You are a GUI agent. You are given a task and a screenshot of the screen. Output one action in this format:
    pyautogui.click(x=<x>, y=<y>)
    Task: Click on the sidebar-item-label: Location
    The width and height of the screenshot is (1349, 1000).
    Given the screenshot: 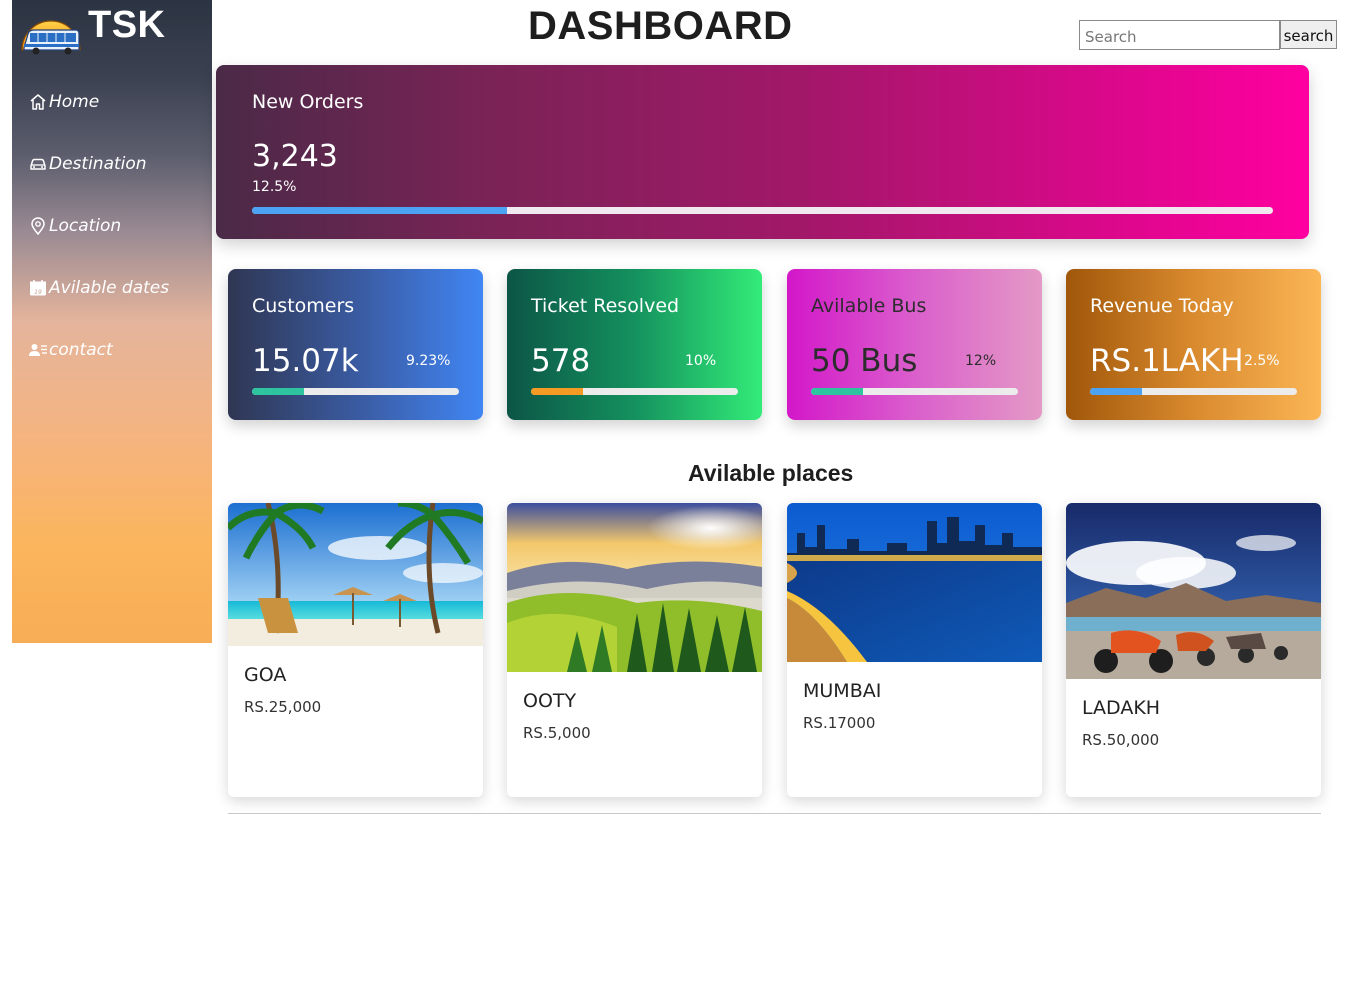 What is the action you would take?
    pyautogui.click(x=85, y=226)
    